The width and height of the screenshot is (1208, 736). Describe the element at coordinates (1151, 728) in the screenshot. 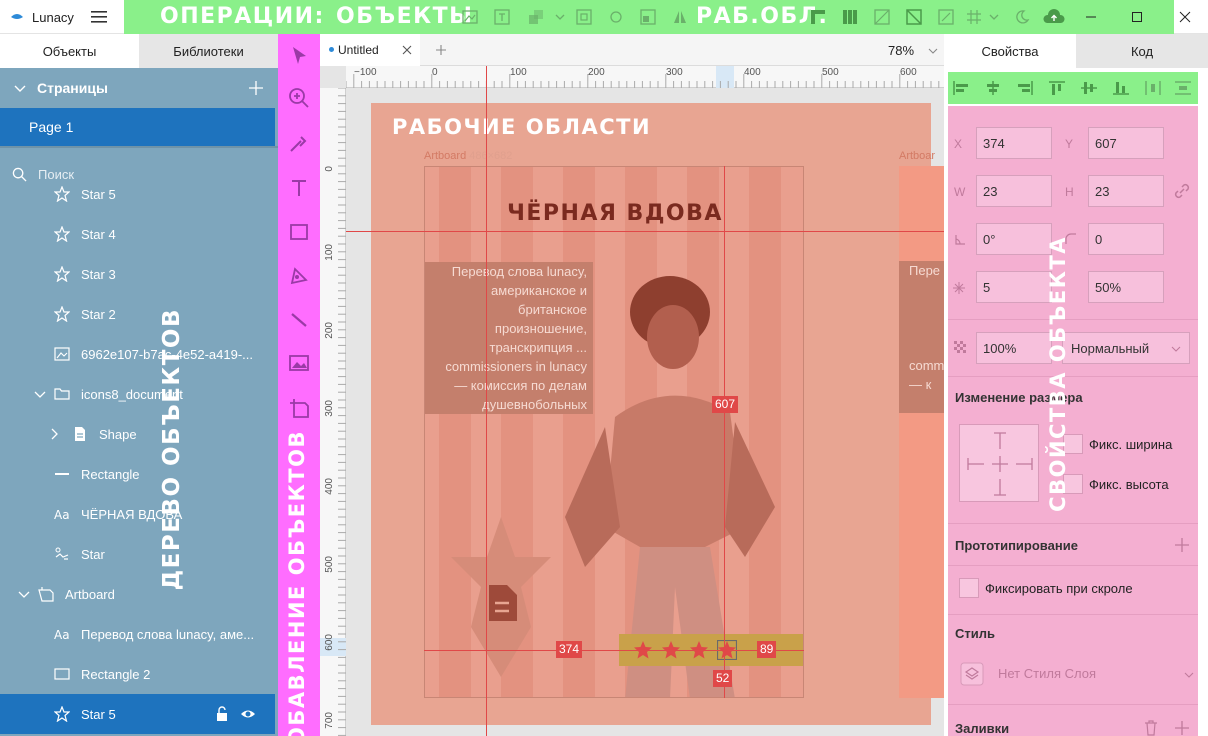

I see `trash-icon` at that location.